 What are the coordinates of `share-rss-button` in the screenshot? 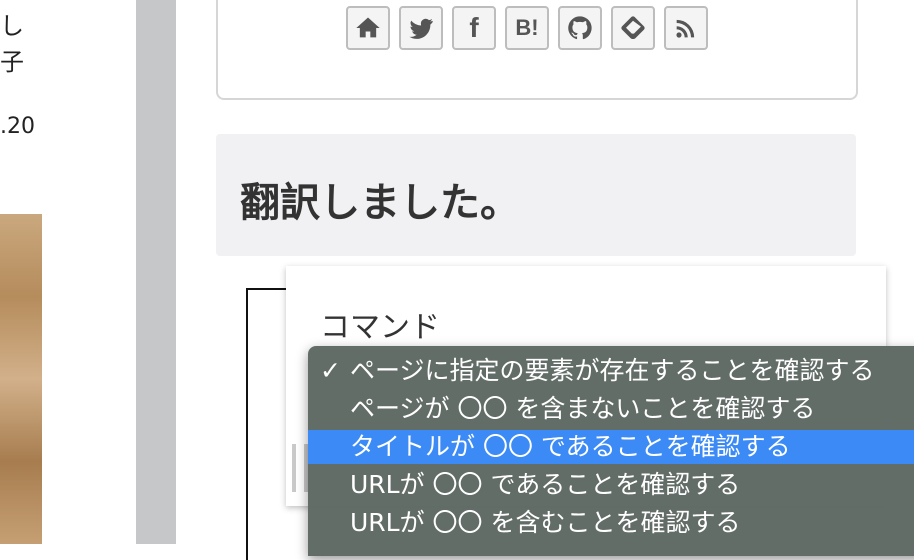 It's located at (686, 28).